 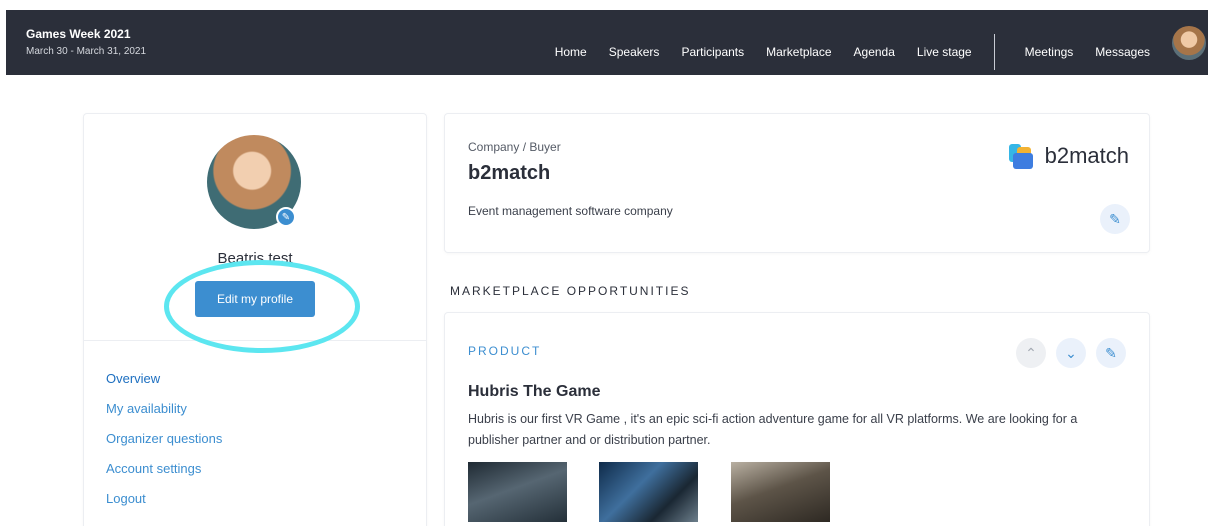 What do you see at coordinates (944, 52) in the screenshot?
I see `nav-live-stage: Live stage` at bounding box center [944, 52].